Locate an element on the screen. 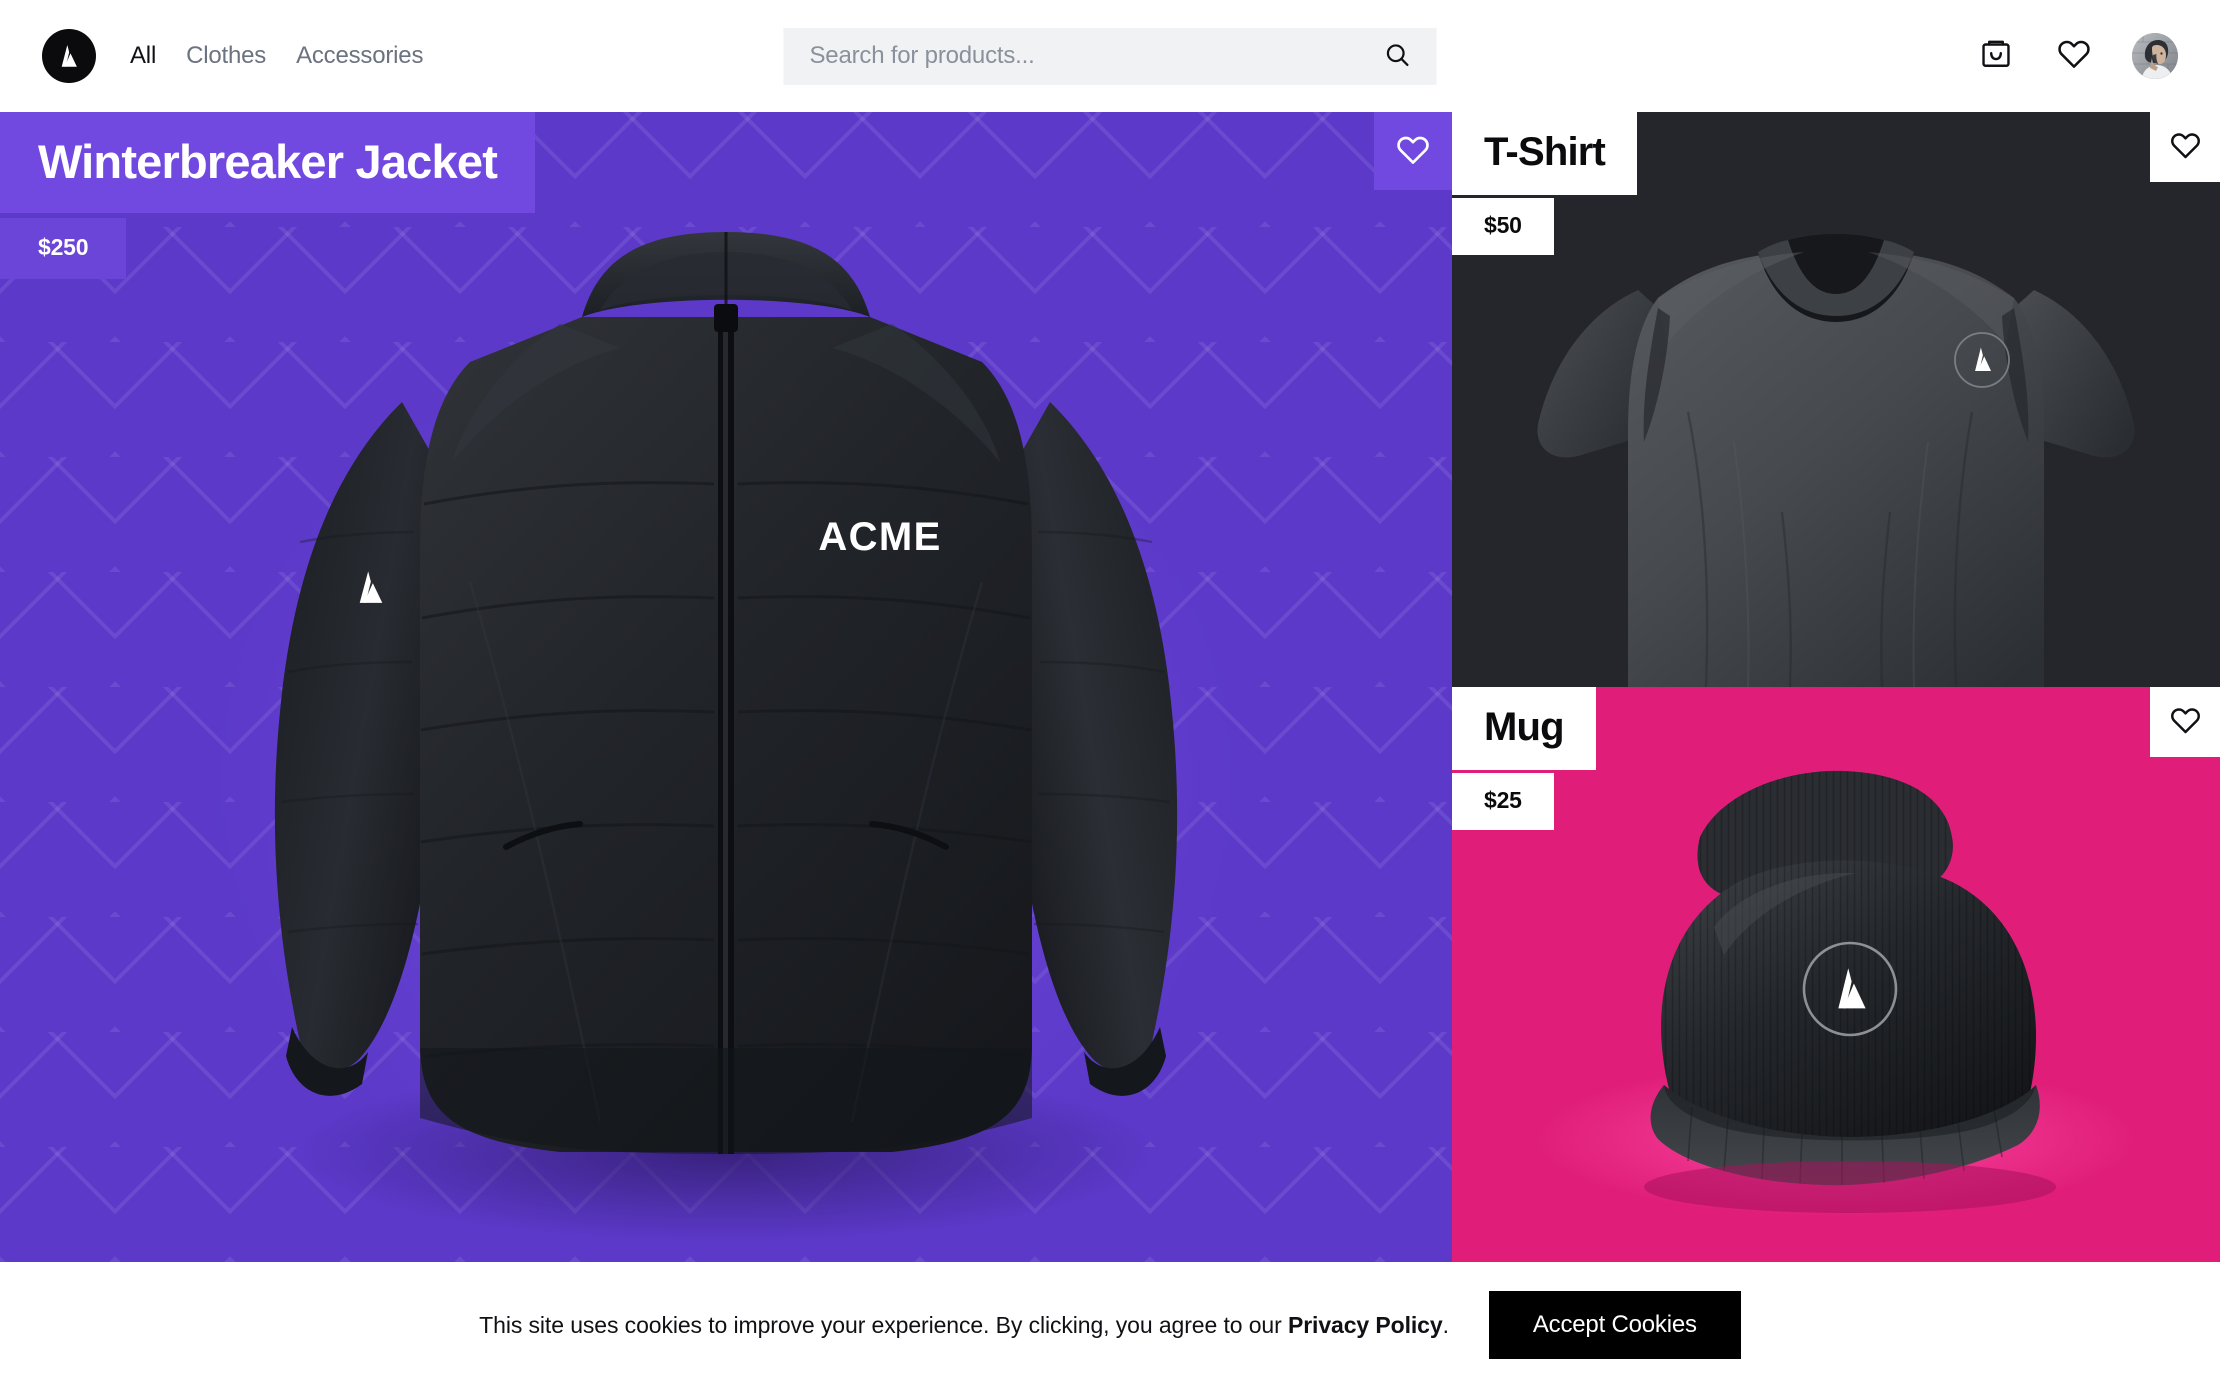 The image size is (2220, 1388). product-card-mug: Mug $25 is located at coordinates (1836, 974).